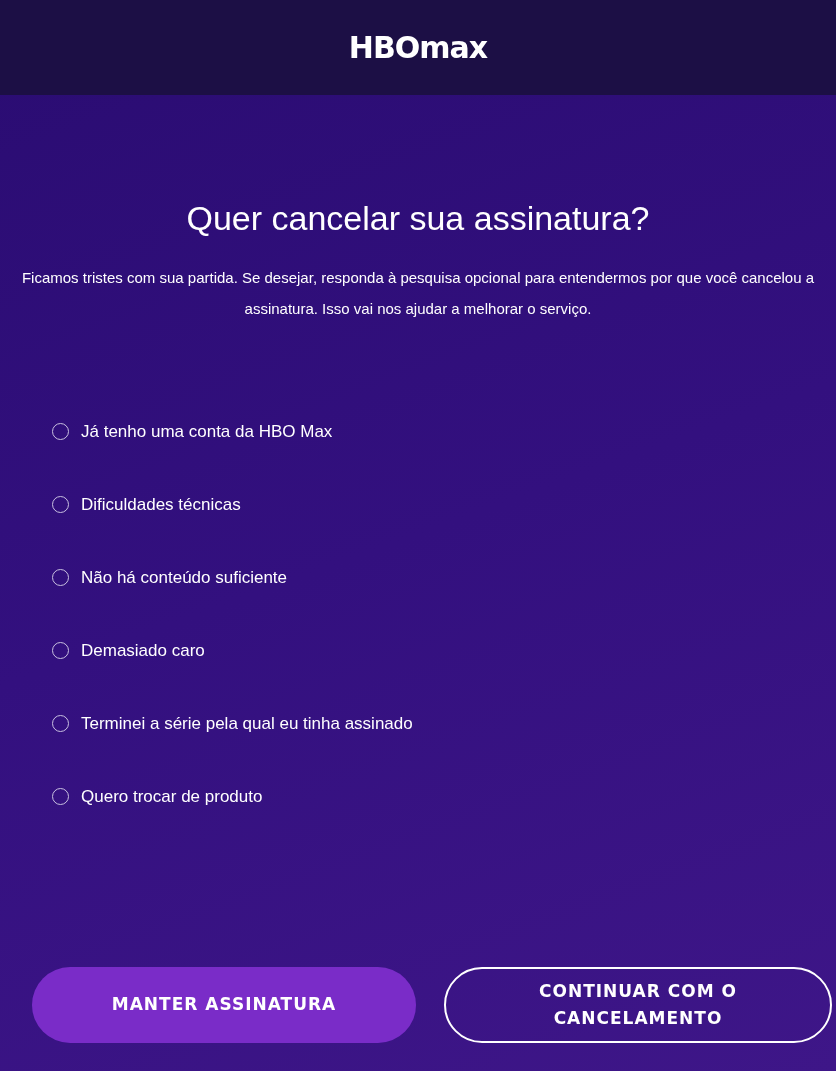  Describe the element at coordinates (224, 1005) in the screenshot. I see `keep-button: MANTER ASSINATURA` at that location.